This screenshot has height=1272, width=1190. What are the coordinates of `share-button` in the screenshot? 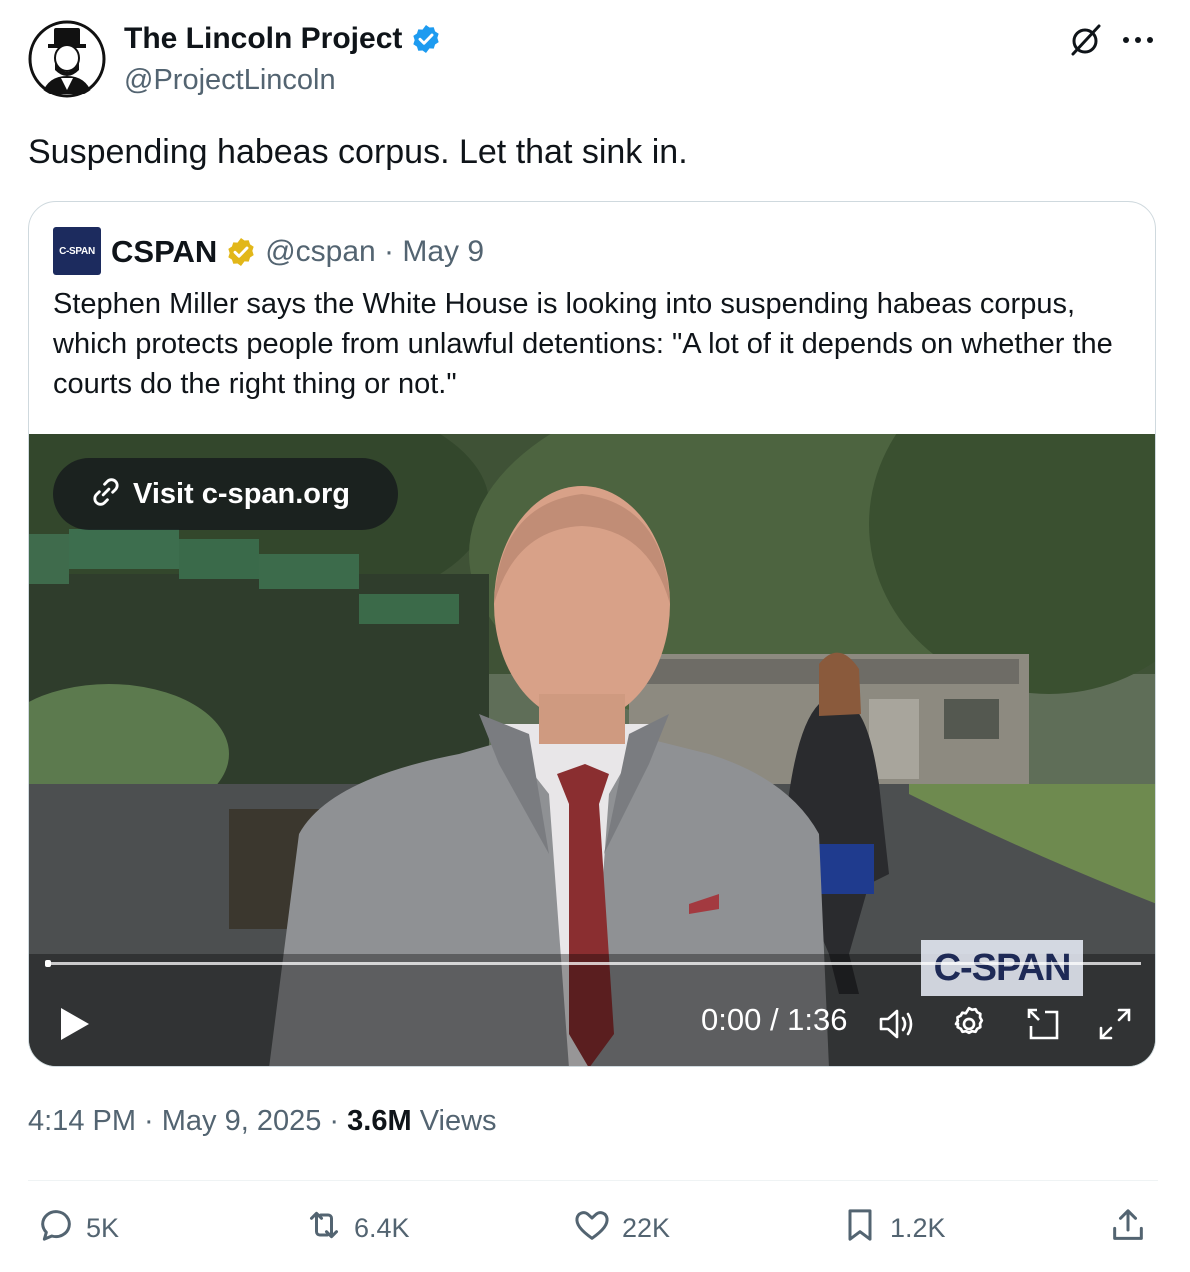 It's located at (1128, 1228).